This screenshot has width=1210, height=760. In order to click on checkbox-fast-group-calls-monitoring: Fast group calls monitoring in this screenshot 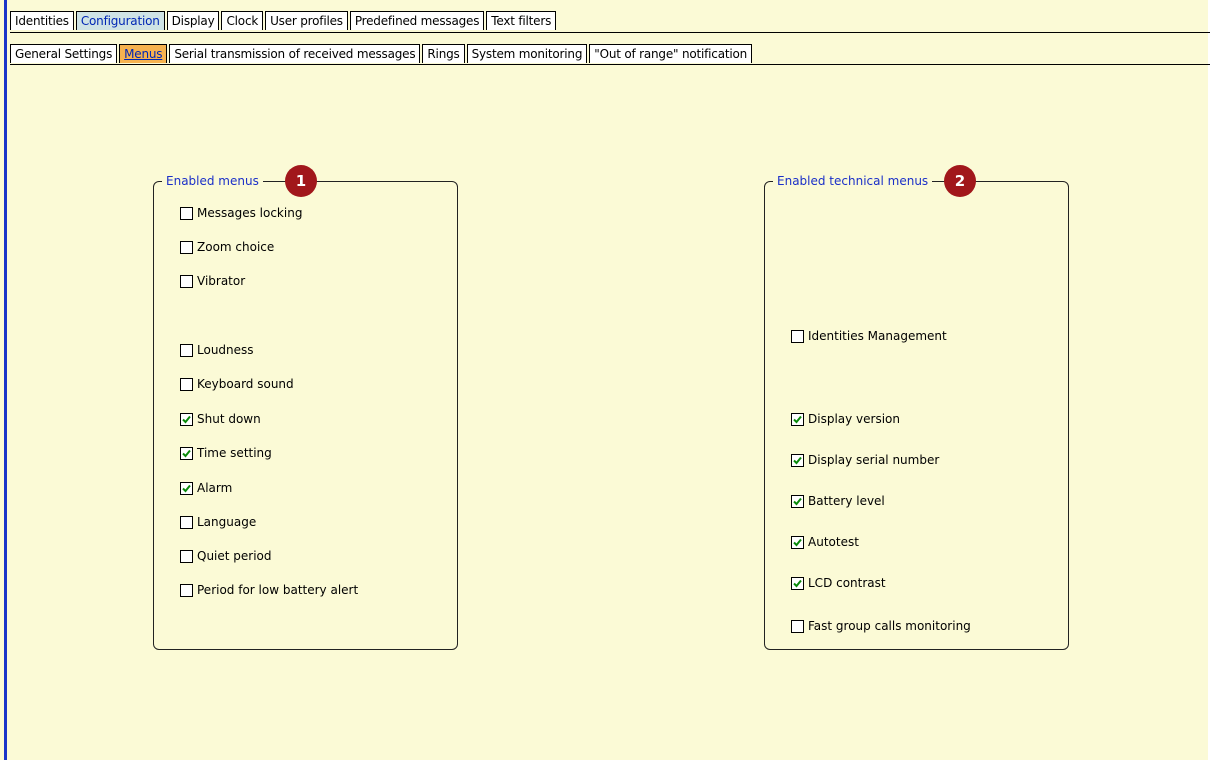, I will do `click(881, 626)`.